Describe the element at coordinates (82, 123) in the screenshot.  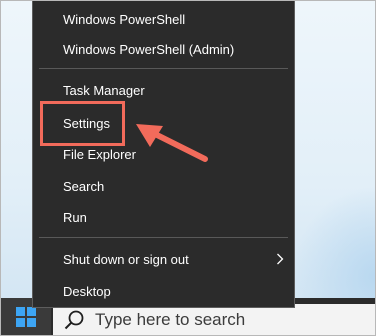
I see `settings-highlight-box` at that location.